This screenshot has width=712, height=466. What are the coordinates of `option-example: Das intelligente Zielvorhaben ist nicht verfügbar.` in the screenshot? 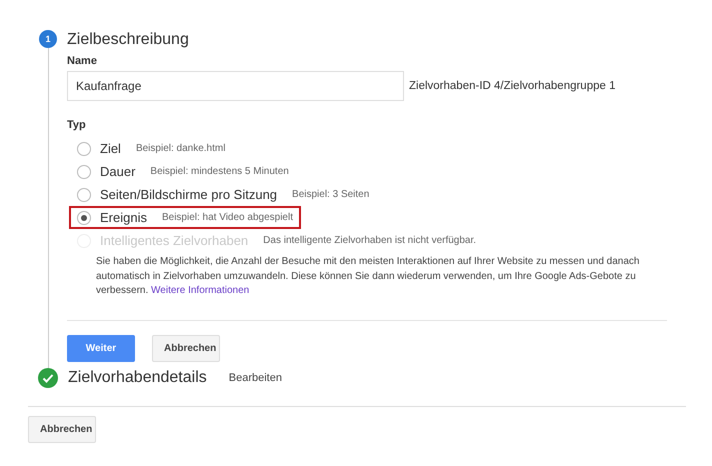 It's located at (369, 240).